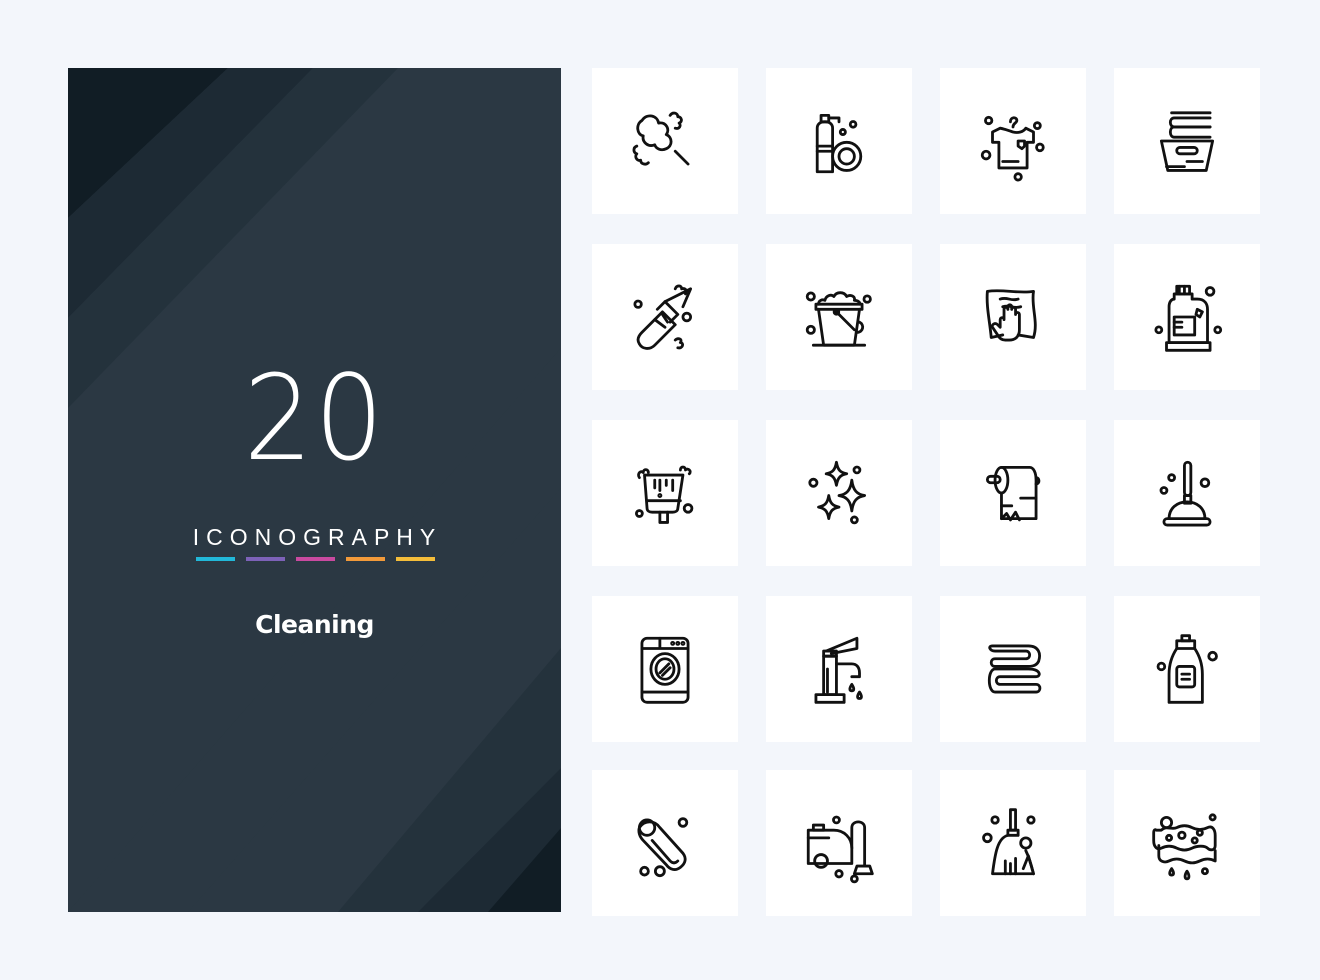 This screenshot has height=980, width=1320. I want to click on sponge-icon, so click(1184, 847).